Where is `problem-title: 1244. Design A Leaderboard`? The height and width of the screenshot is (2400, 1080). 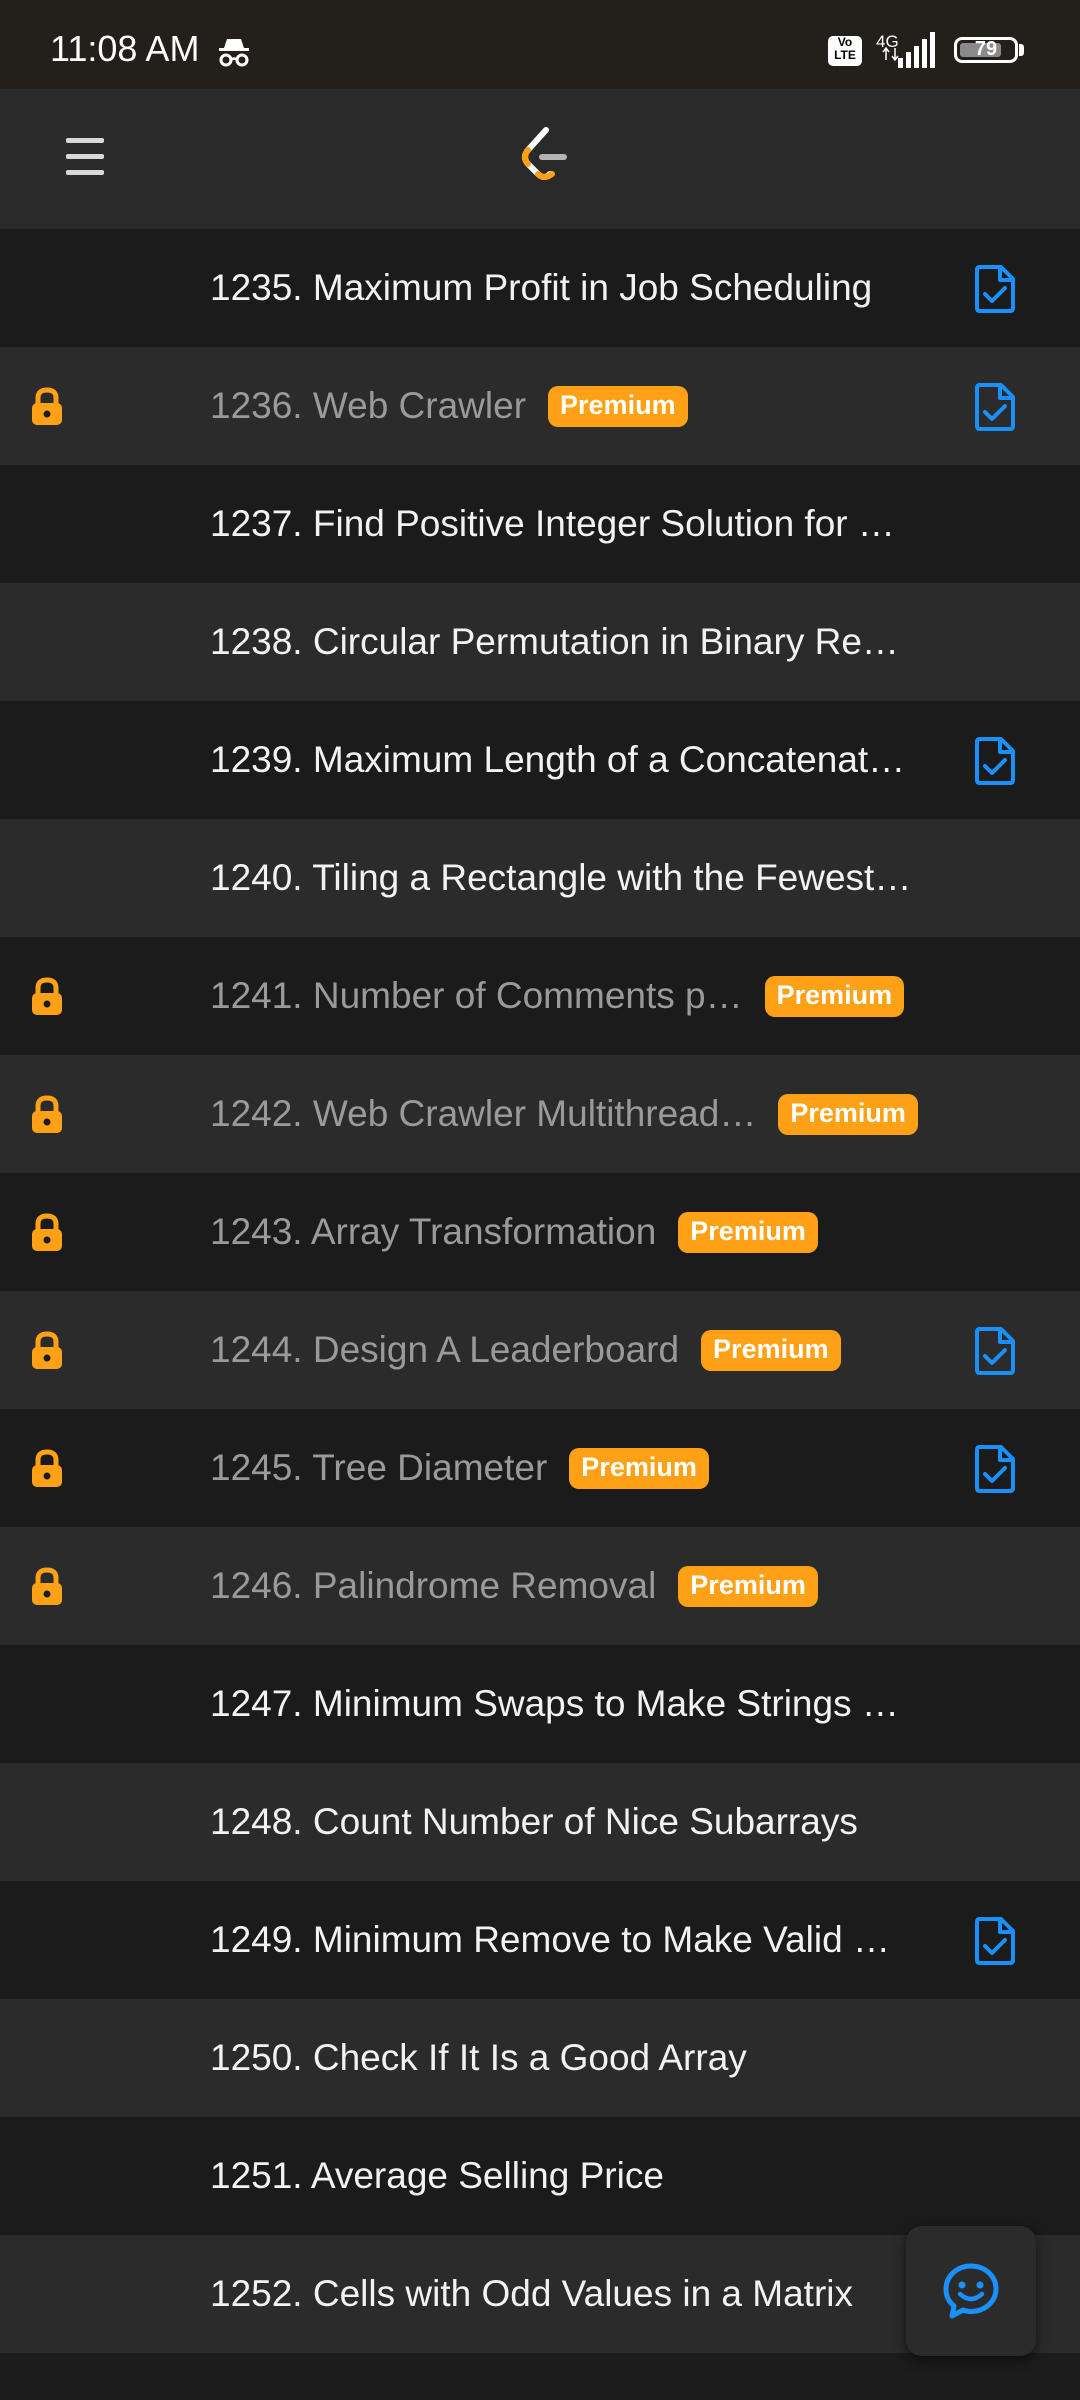
problem-title: 1244. Design A Leaderboard is located at coordinates (444, 1350).